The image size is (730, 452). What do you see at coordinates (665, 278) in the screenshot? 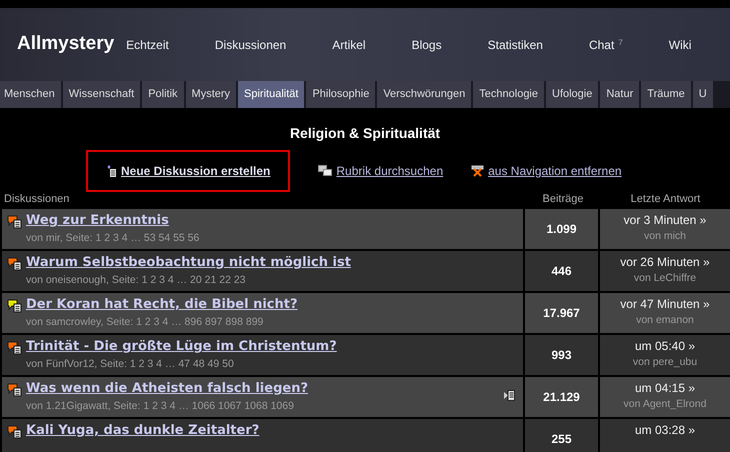
I see `last-reply-author: von LeChiffre` at bounding box center [665, 278].